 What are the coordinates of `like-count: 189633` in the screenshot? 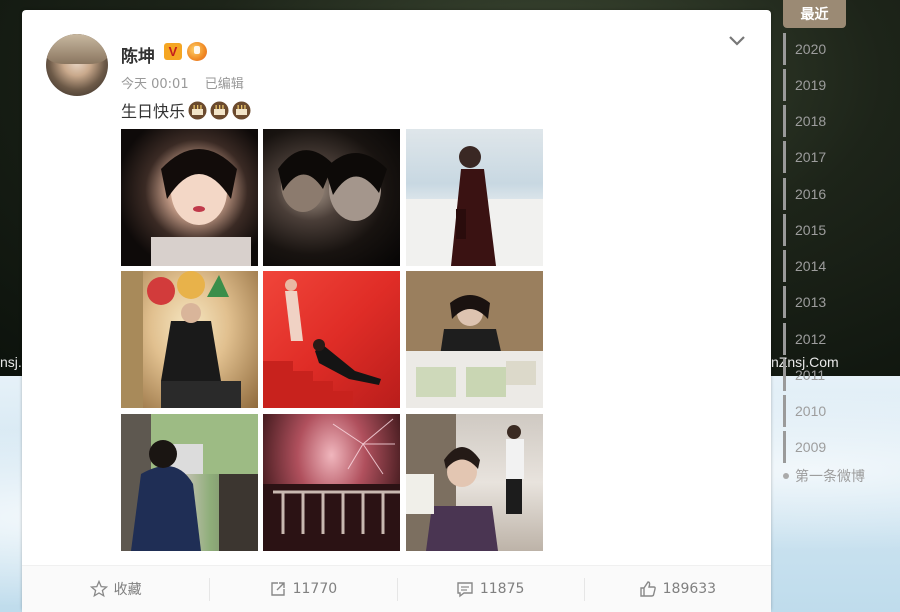 It's located at (689, 589).